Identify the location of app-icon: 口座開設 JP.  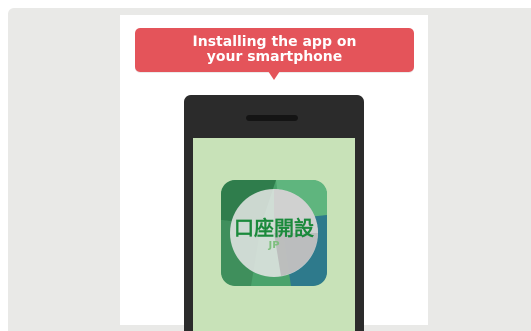
(274, 233).